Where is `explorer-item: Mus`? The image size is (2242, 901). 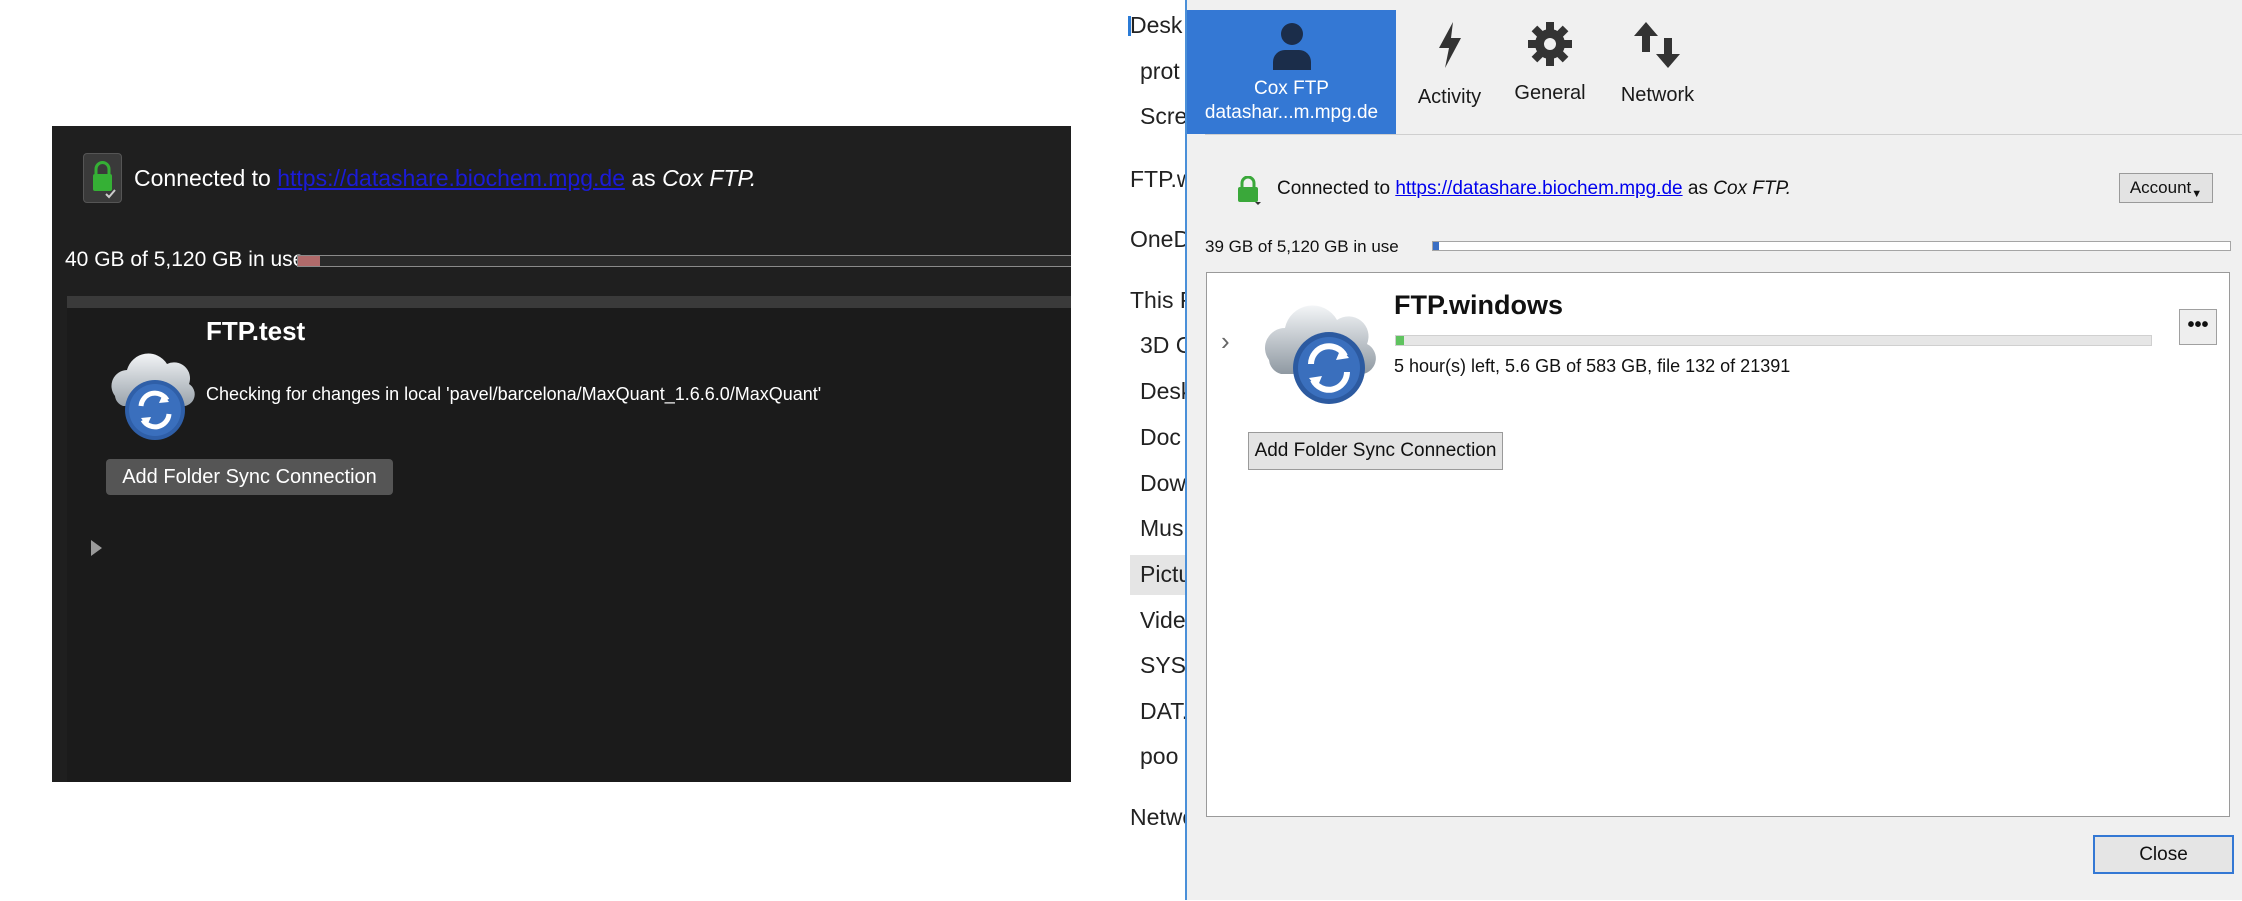 explorer-item: Mus is located at coordinates (1161, 528).